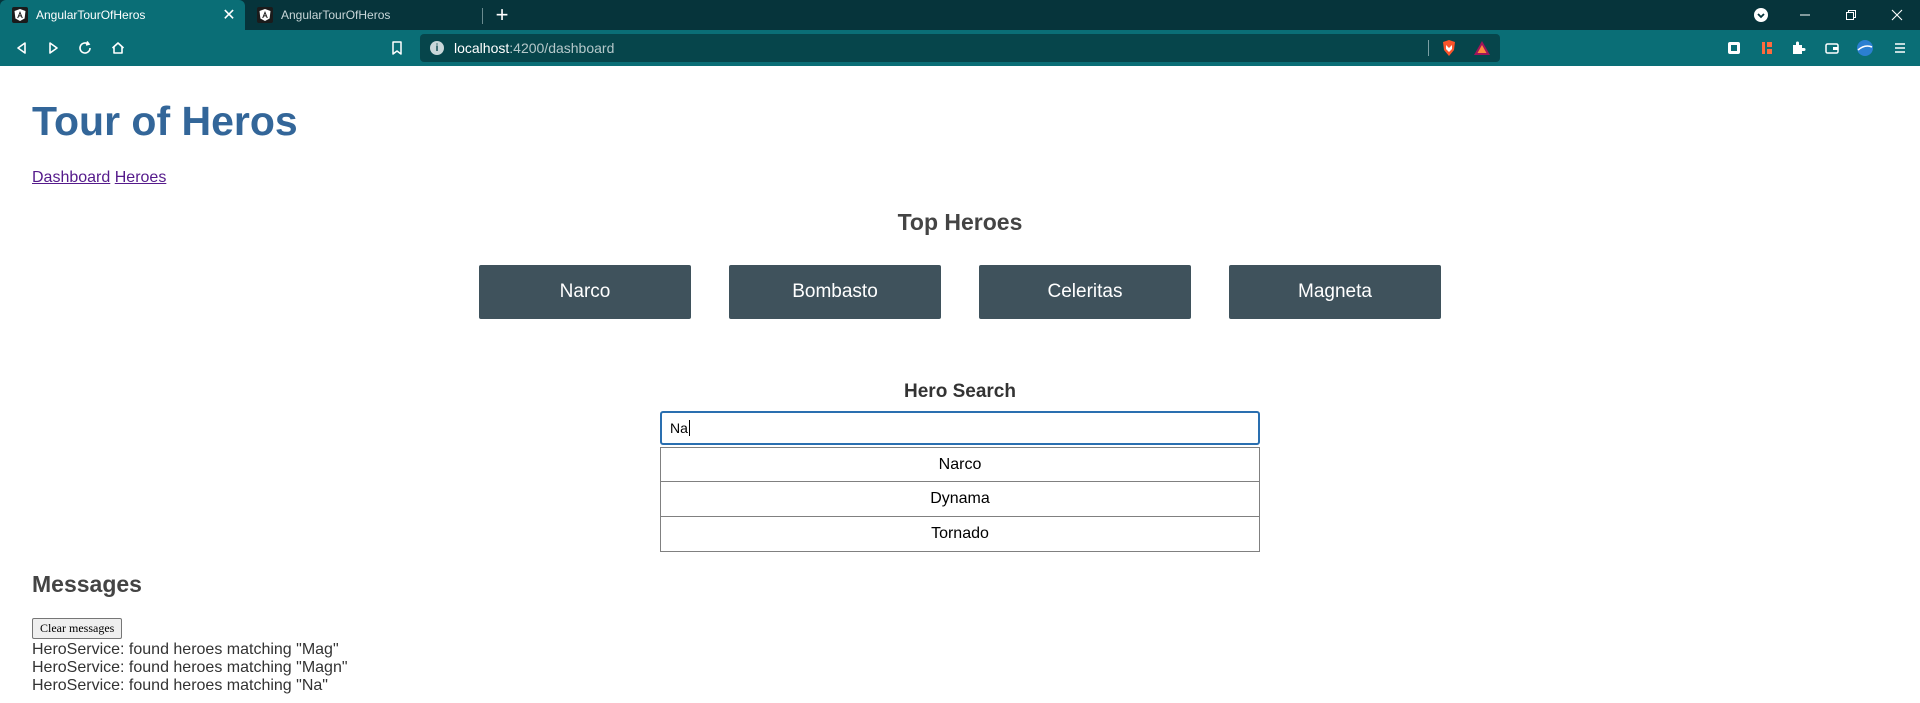 The width and height of the screenshot is (1920, 703). I want to click on new-tab-plus-icon: +, so click(502, 14).